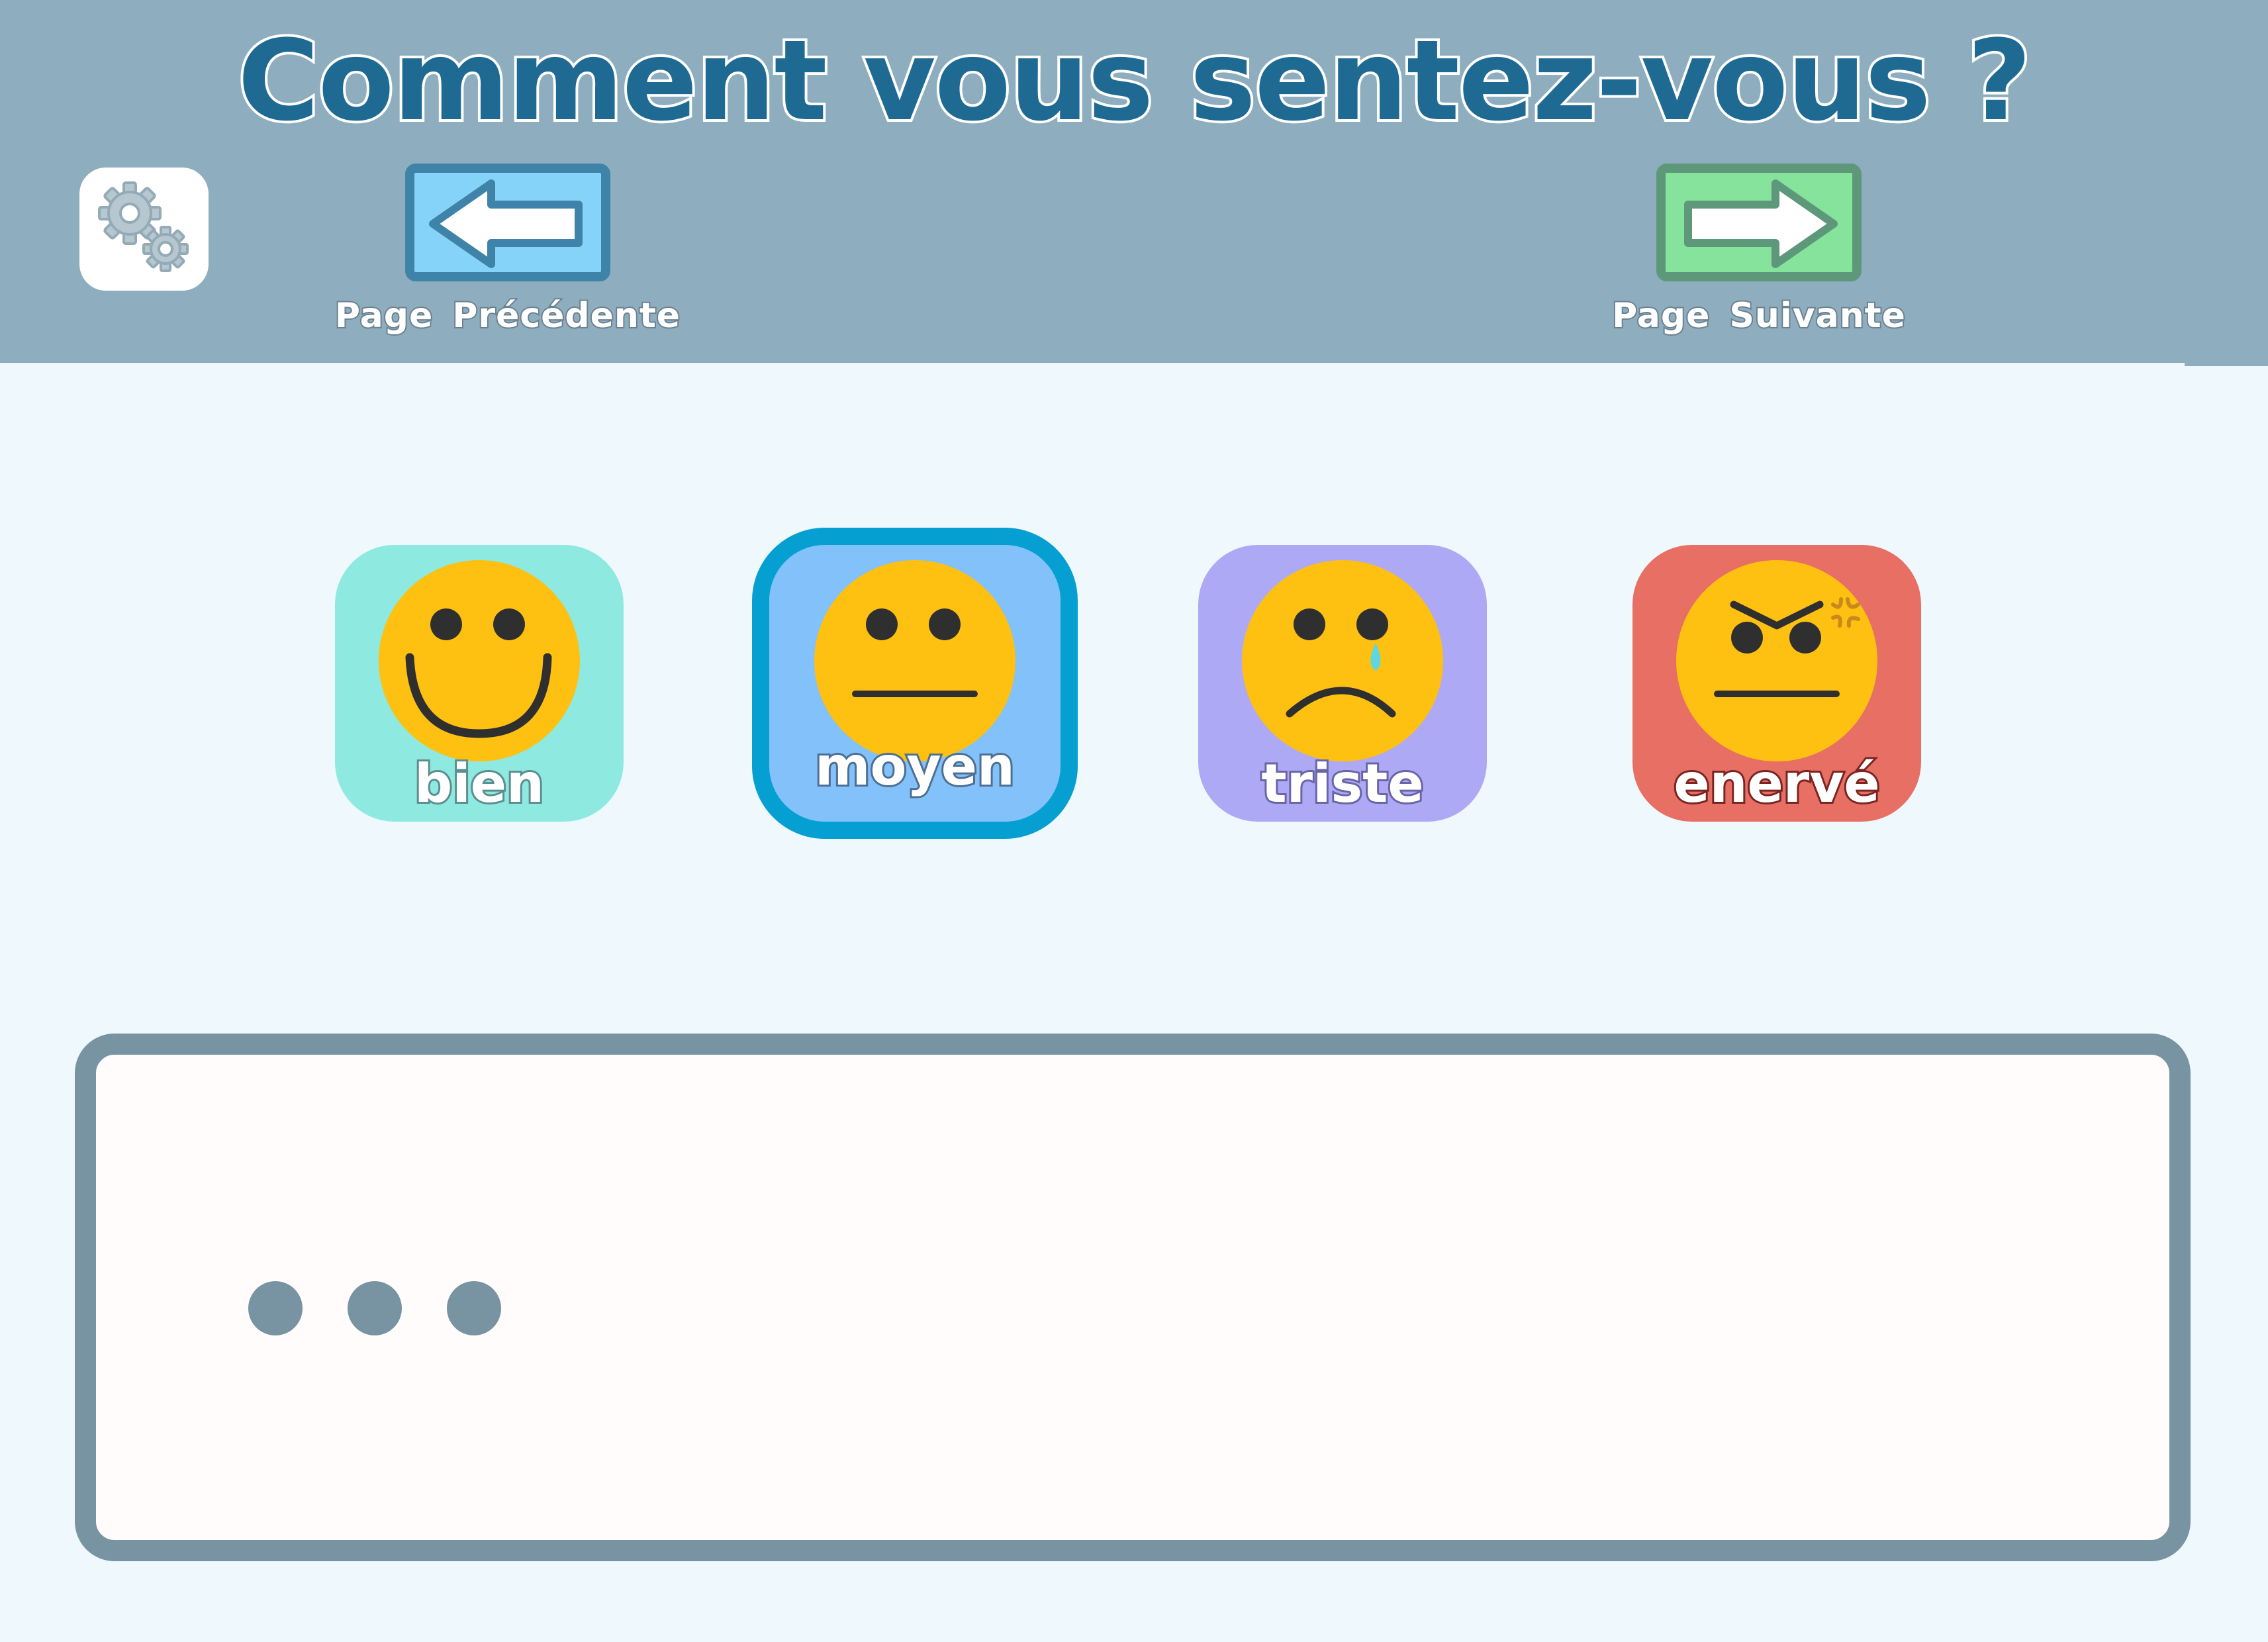 The image size is (2268, 1642). I want to click on settings-button, so click(144, 229).